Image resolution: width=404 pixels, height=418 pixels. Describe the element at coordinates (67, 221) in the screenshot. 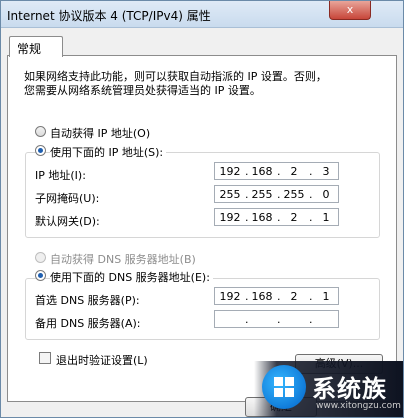

I see `default-gateway-label: 默认网关(D):` at that location.